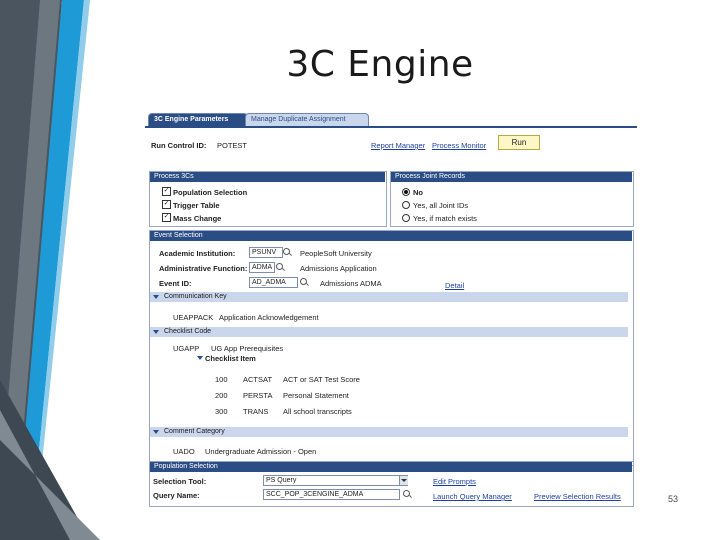 The width and height of the screenshot is (720, 540). Describe the element at coordinates (673, 499) in the screenshot. I see `page-number: 53` at that location.